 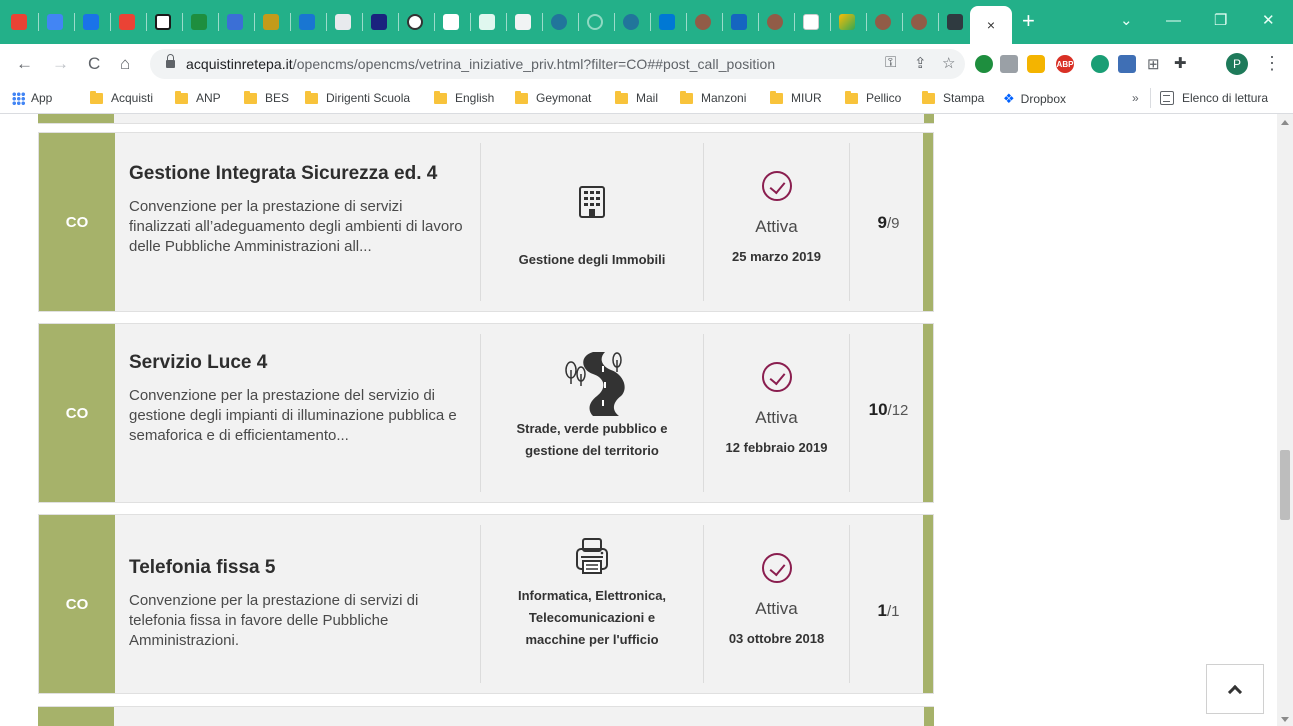 I want to click on card-title: Telefonia fissa 5, so click(x=202, y=568).